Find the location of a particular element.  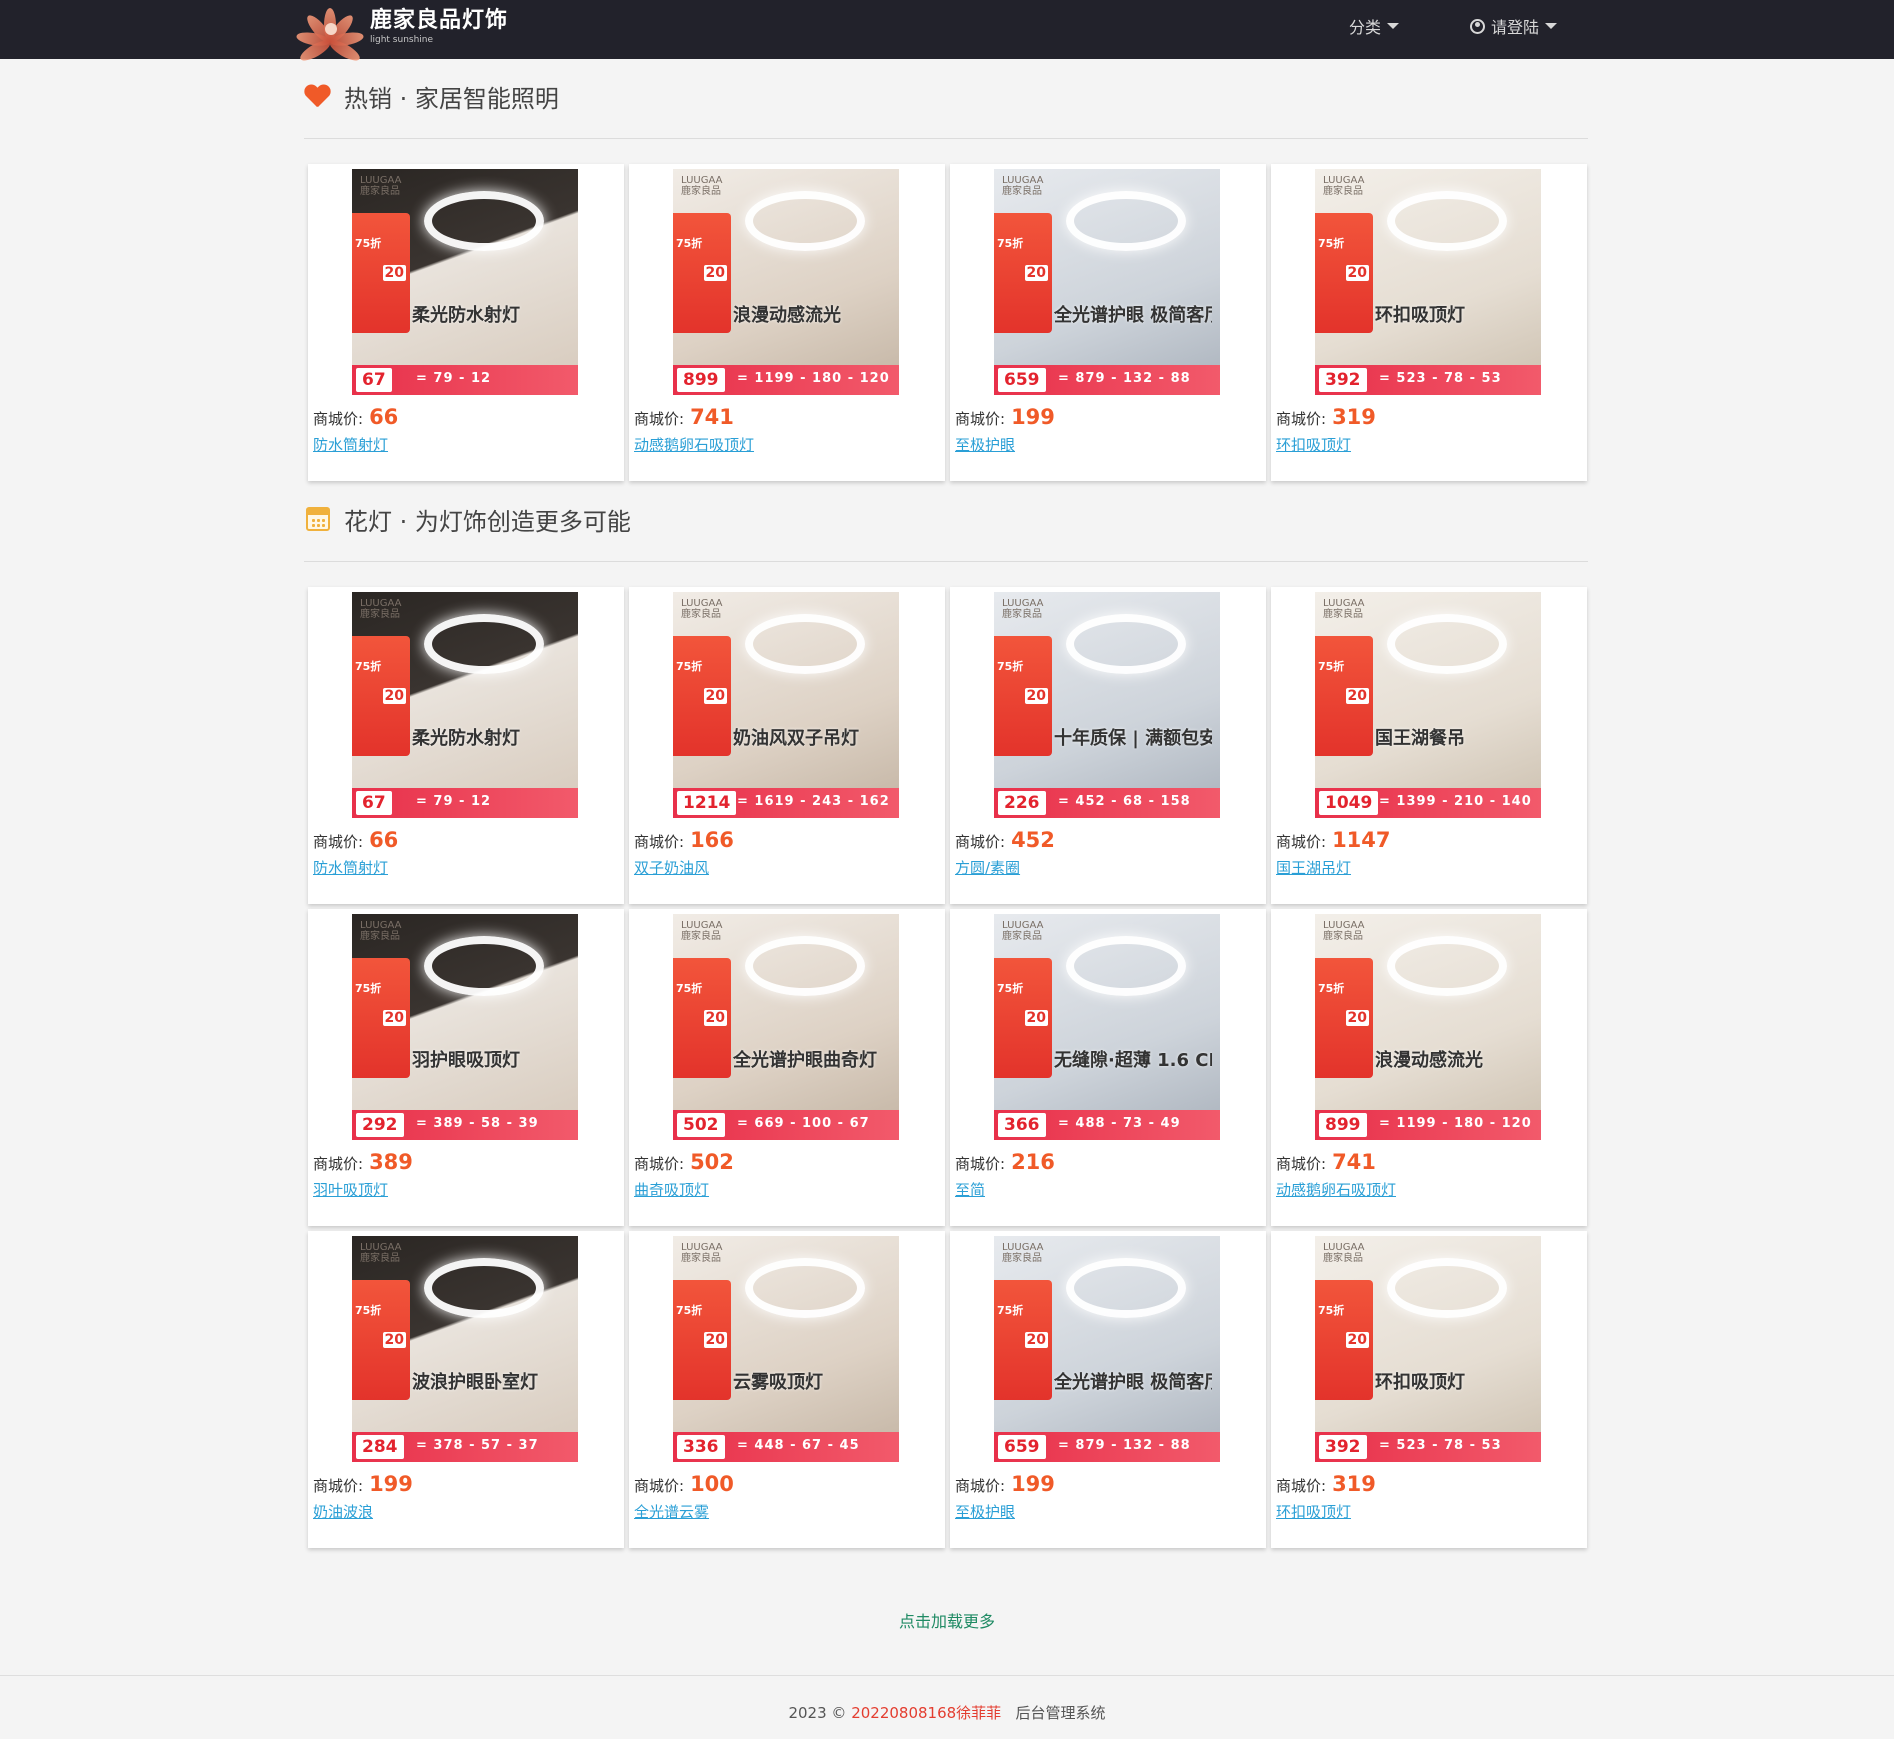

image-final-price: 392 is located at coordinates (1343, 380).